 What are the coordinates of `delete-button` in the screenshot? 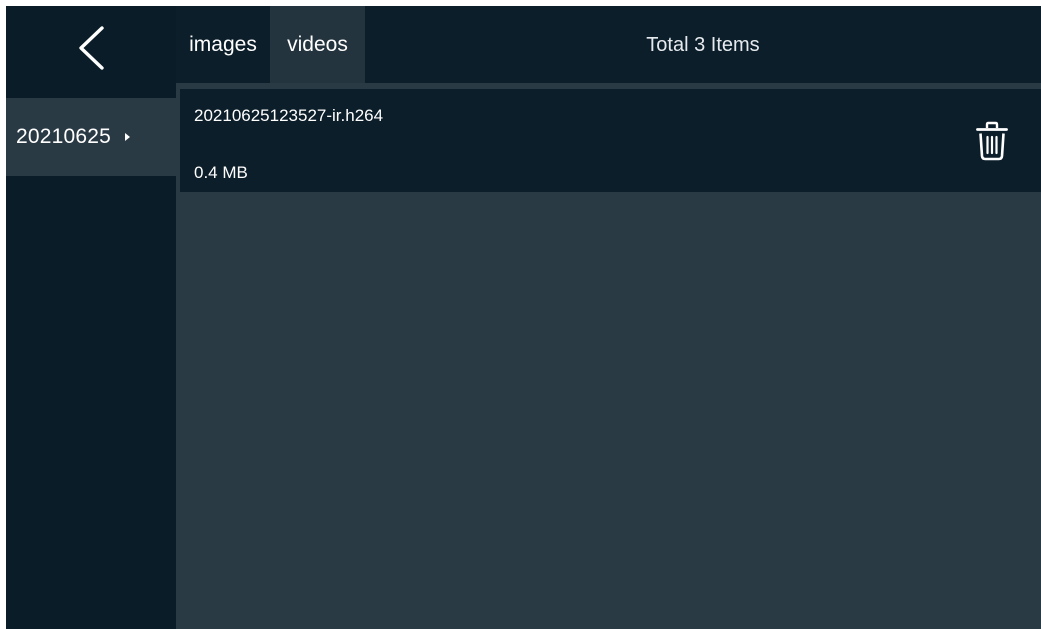 It's located at (992, 141).